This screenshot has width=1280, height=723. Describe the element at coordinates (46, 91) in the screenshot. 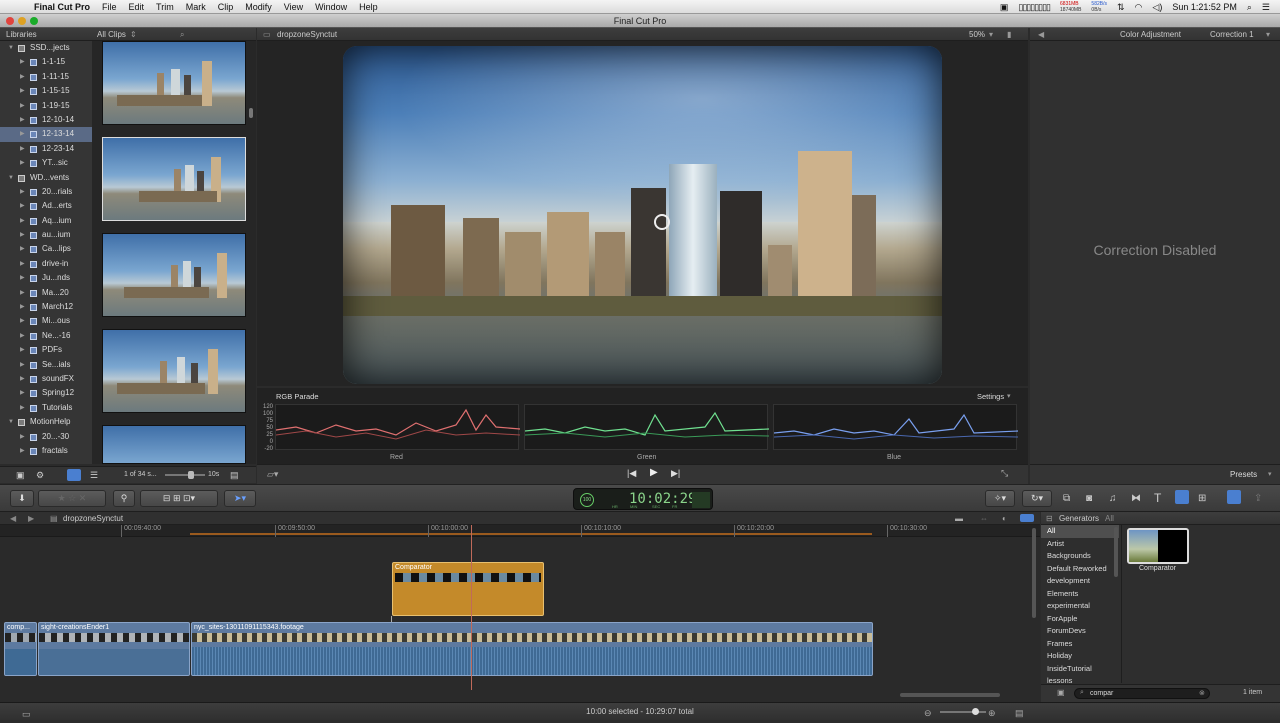

I see `library-item: ▶ 1-15-15` at that location.